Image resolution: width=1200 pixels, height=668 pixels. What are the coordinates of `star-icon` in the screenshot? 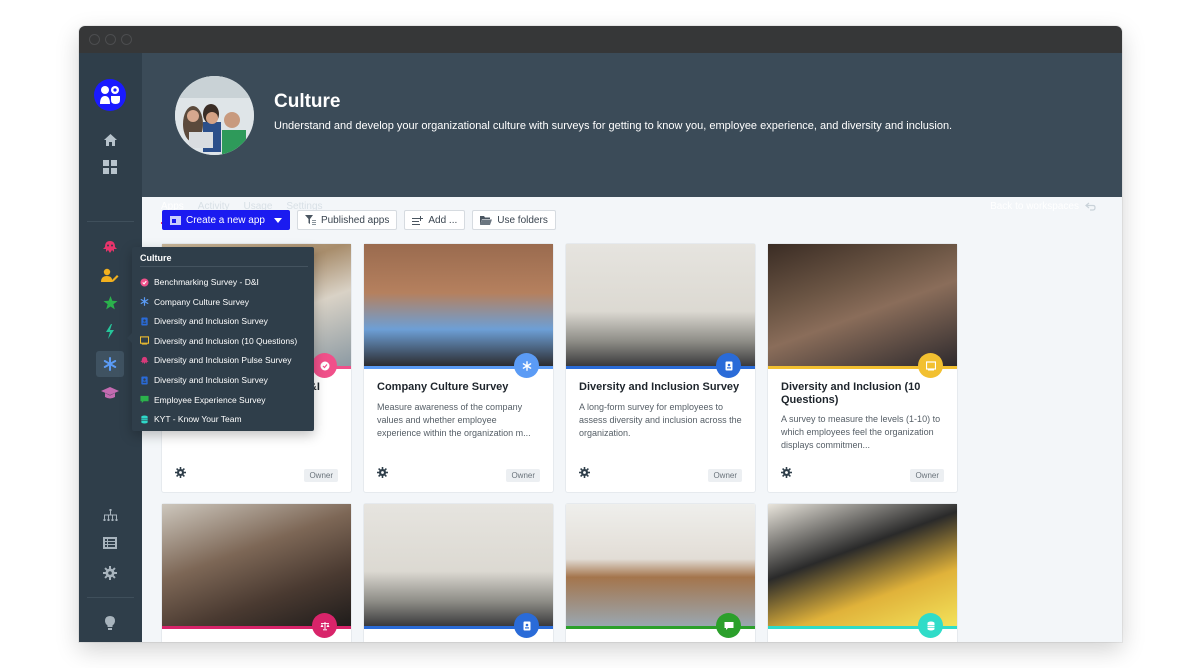 It's located at (110, 303).